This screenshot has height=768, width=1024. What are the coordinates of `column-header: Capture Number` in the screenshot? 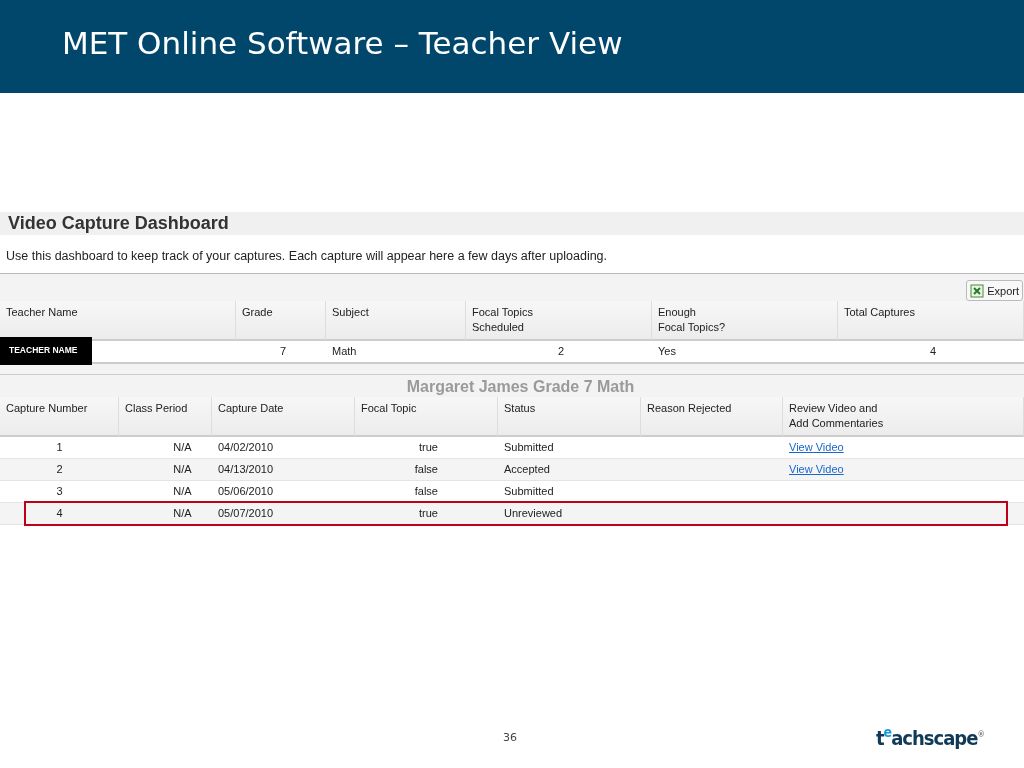 It's located at (59, 417).